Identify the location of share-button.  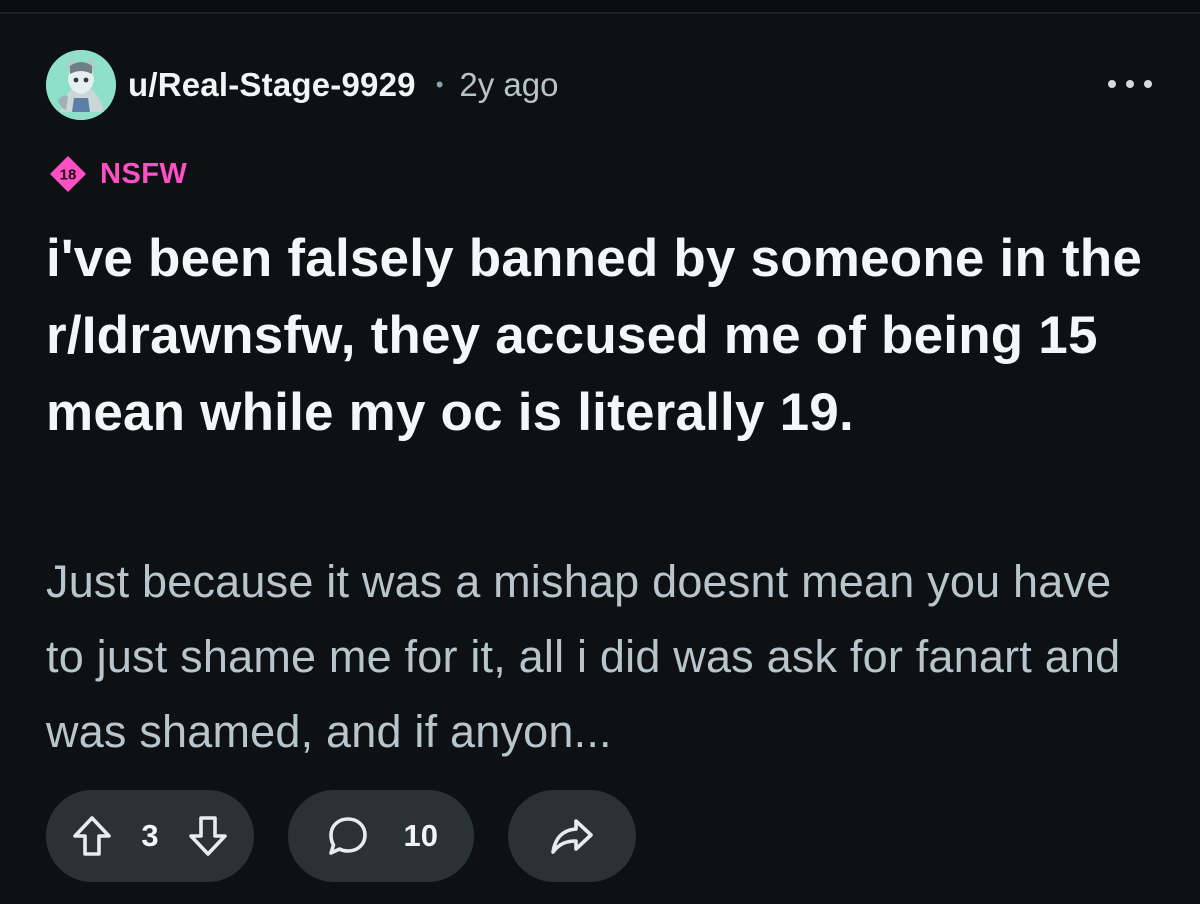
(572, 836).